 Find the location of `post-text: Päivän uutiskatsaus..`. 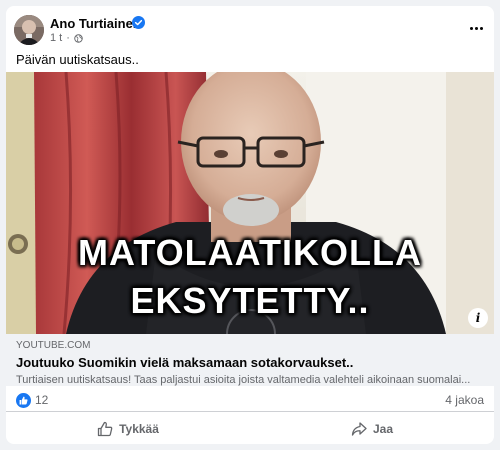

post-text: Päivän uutiskatsaus.. is located at coordinates (77, 59).